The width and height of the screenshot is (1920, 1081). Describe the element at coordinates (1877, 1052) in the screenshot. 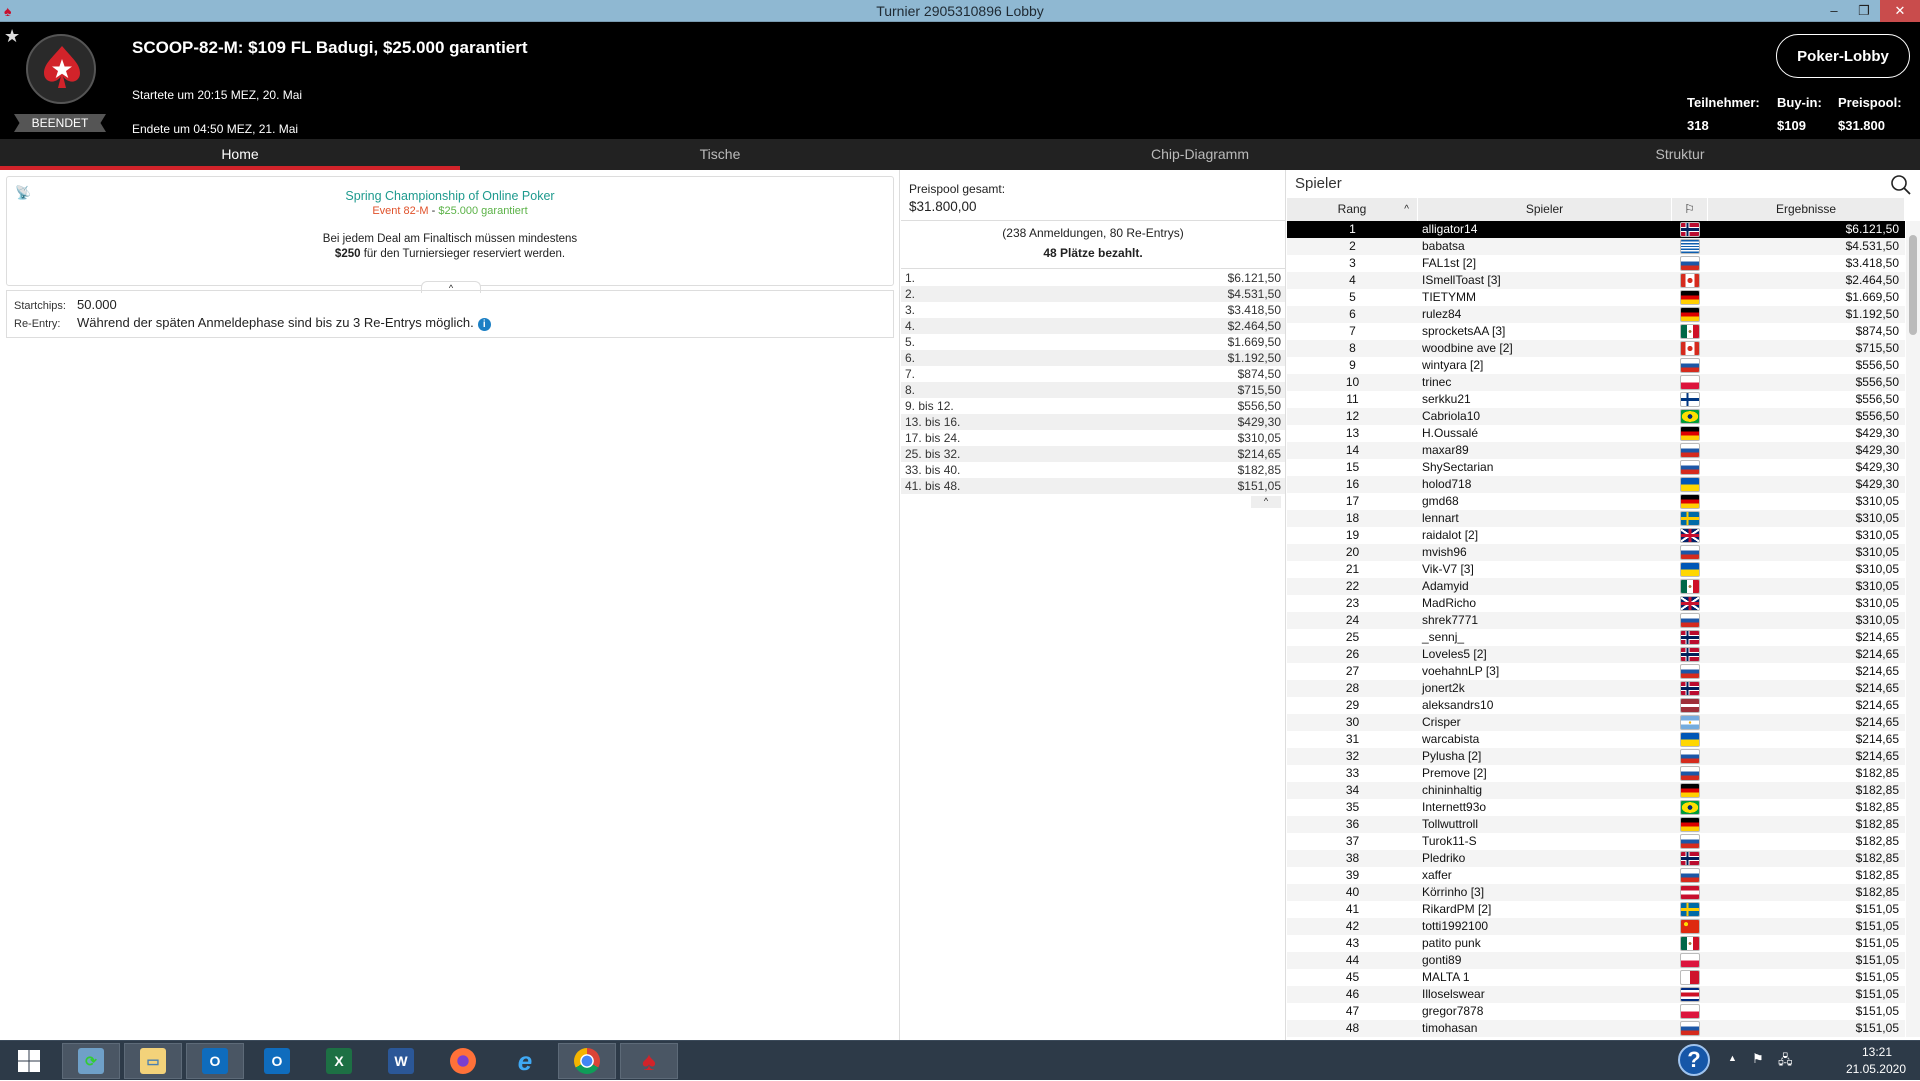

I see `clock-time: 13:21` at that location.